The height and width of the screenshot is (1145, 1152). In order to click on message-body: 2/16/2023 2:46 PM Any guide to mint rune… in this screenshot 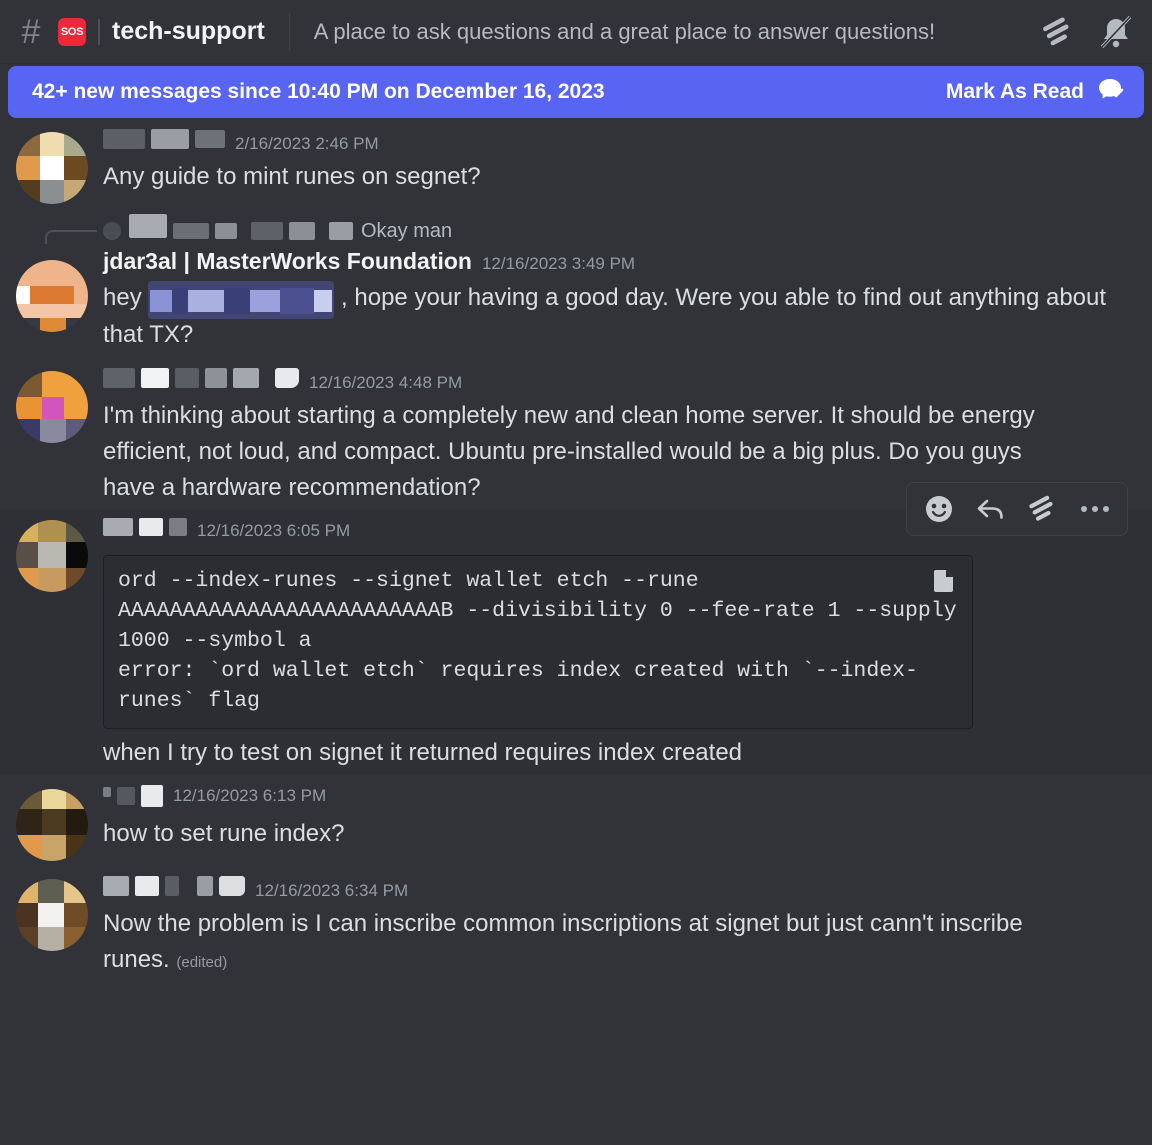, I will do `click(619, 166)`.